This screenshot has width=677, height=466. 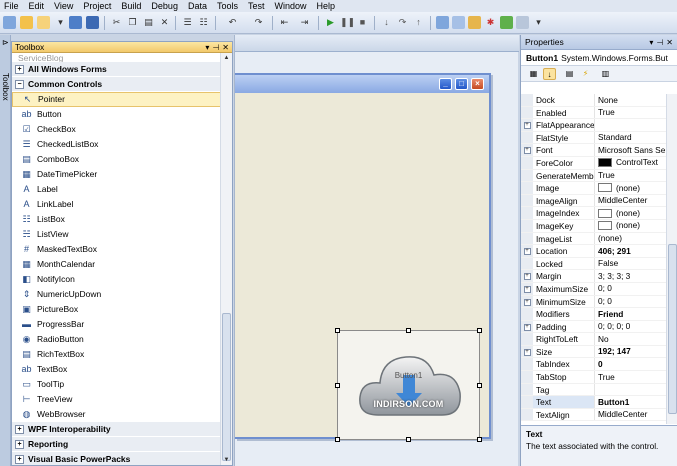 What do you see at coordinates (203, 22) in the screenshot?
I see `format-icon: ☷` at bounding box center [203, 22].